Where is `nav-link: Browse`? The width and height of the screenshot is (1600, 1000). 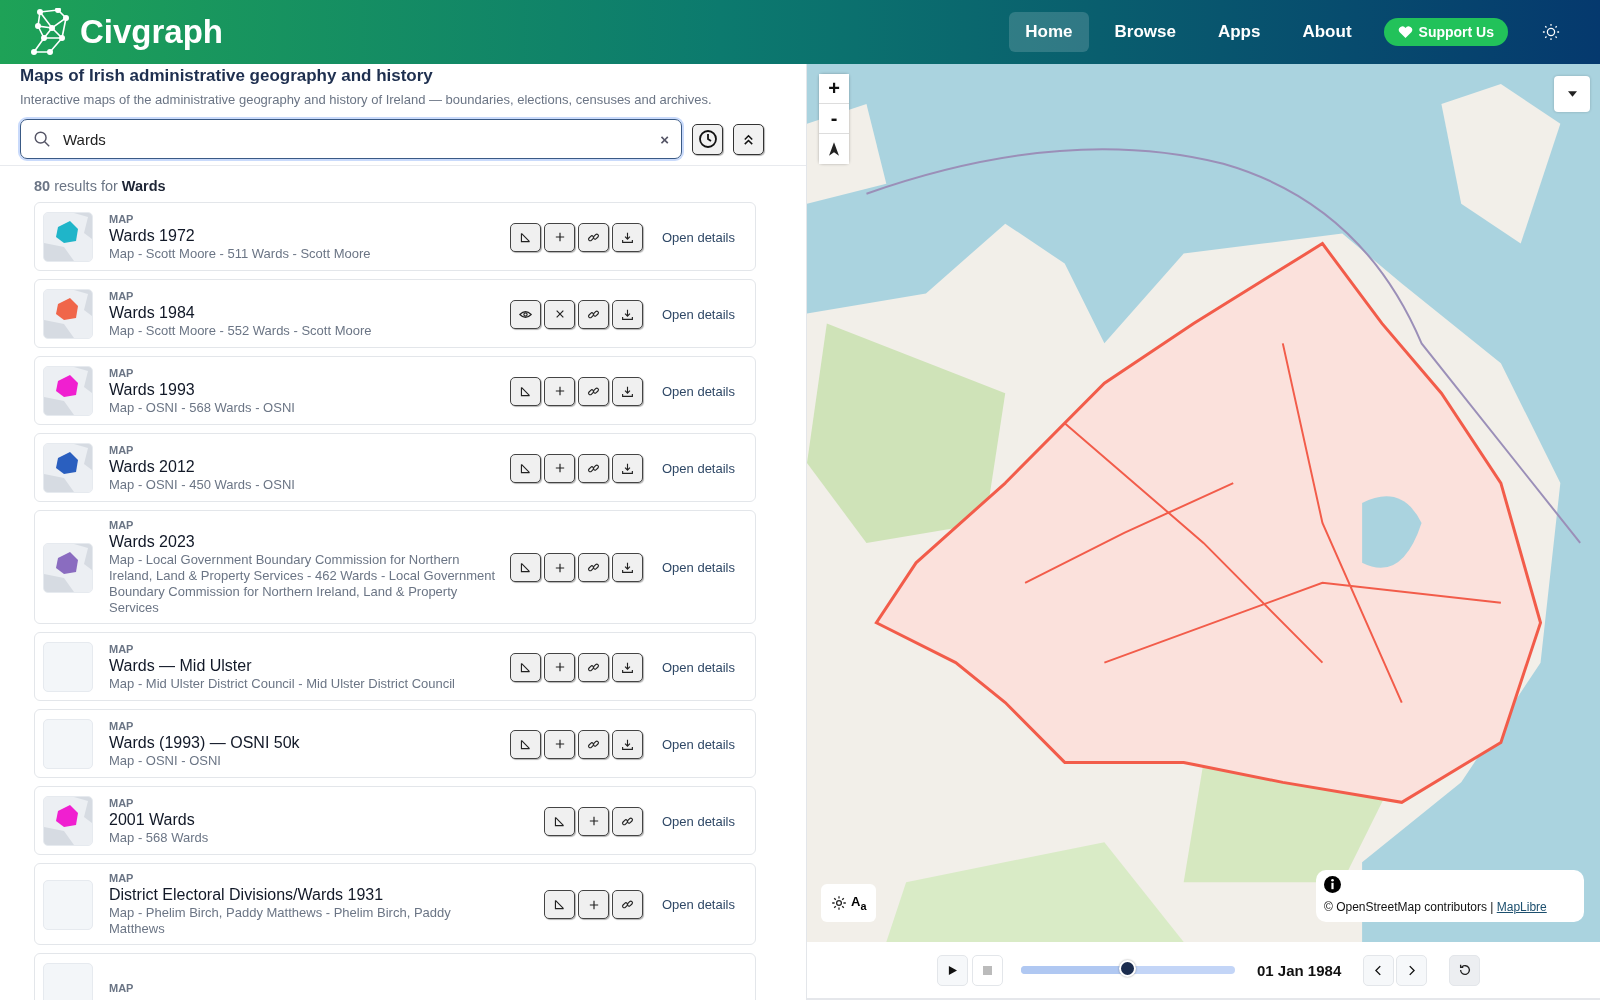
nav-link: Browse is located at coordinates (1145, 32).